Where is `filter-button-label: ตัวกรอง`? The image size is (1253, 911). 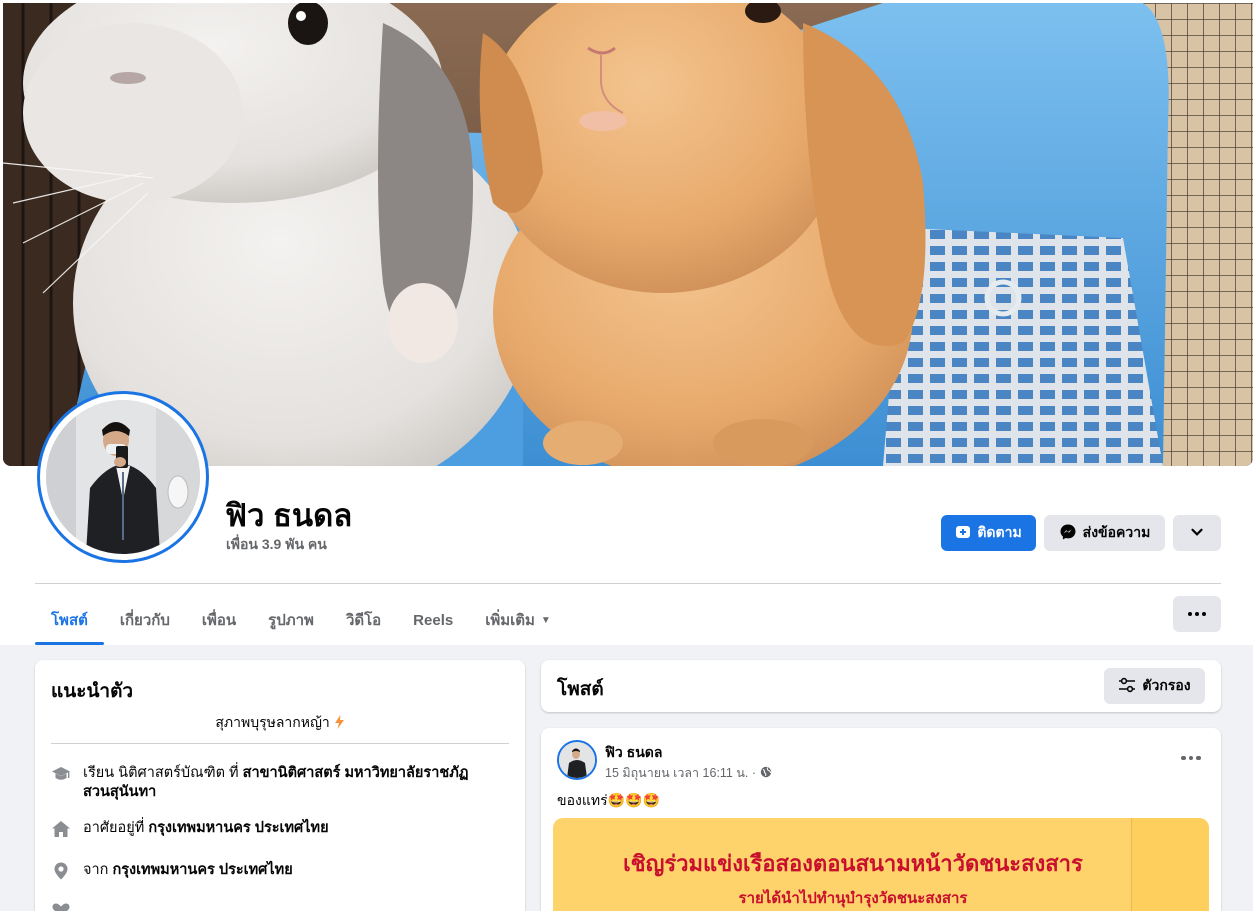 filter-button-label: ตัวกรอง is located at coordinates (1166, 685).